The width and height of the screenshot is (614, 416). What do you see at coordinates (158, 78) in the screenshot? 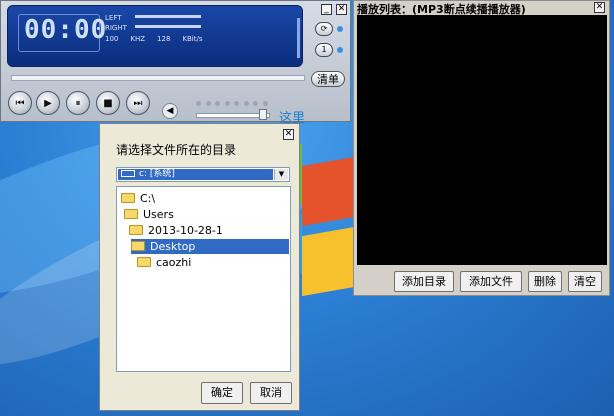
I see `seek-bar` at bounding box center [158, 78].